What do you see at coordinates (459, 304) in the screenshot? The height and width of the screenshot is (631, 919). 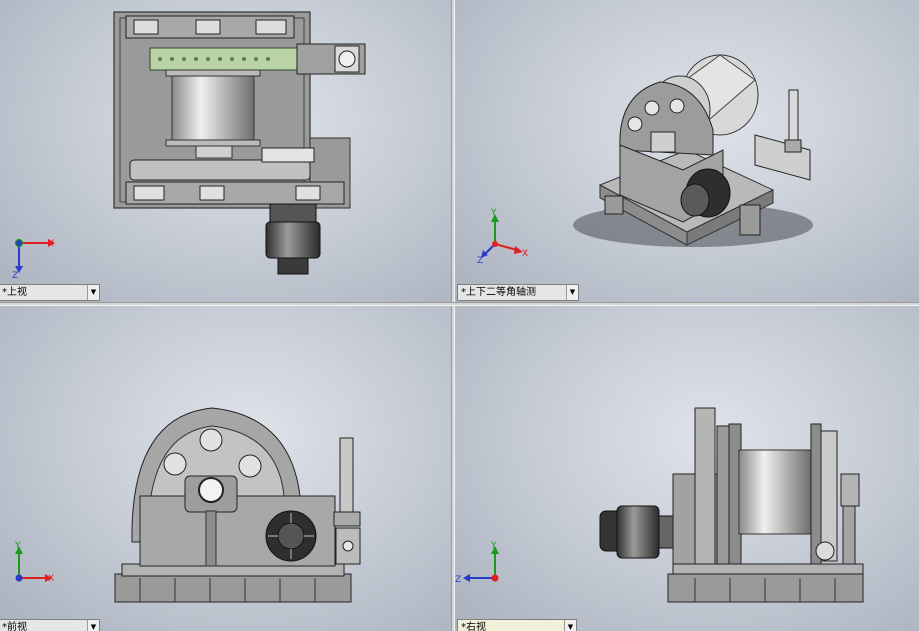 I see `viewport-splitter-horizontal` at bounding box center [459, 304].